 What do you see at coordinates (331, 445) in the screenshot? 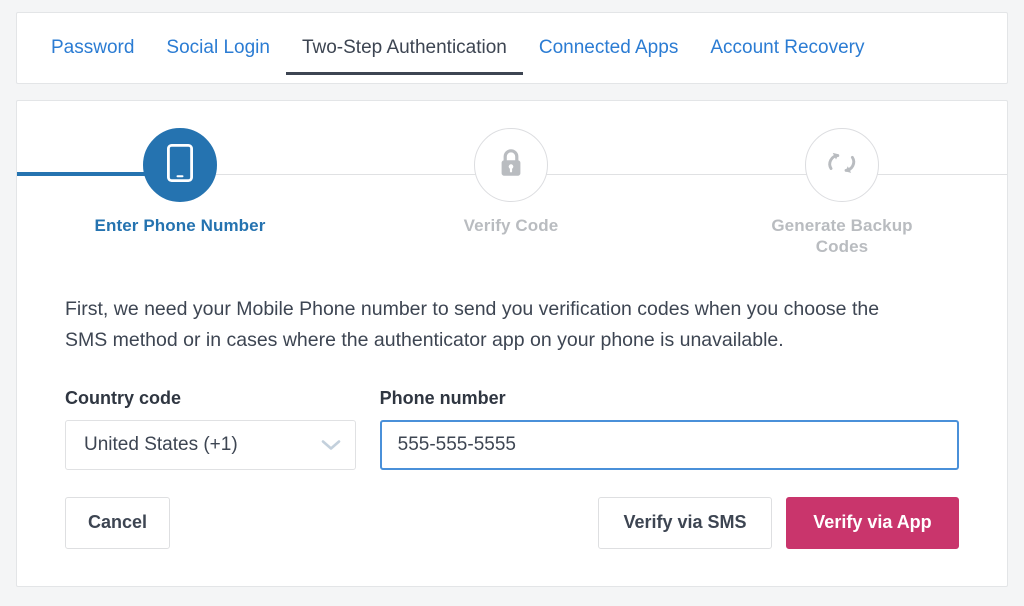
I see `chevron-down-icon` at bounding box center [331, 445].